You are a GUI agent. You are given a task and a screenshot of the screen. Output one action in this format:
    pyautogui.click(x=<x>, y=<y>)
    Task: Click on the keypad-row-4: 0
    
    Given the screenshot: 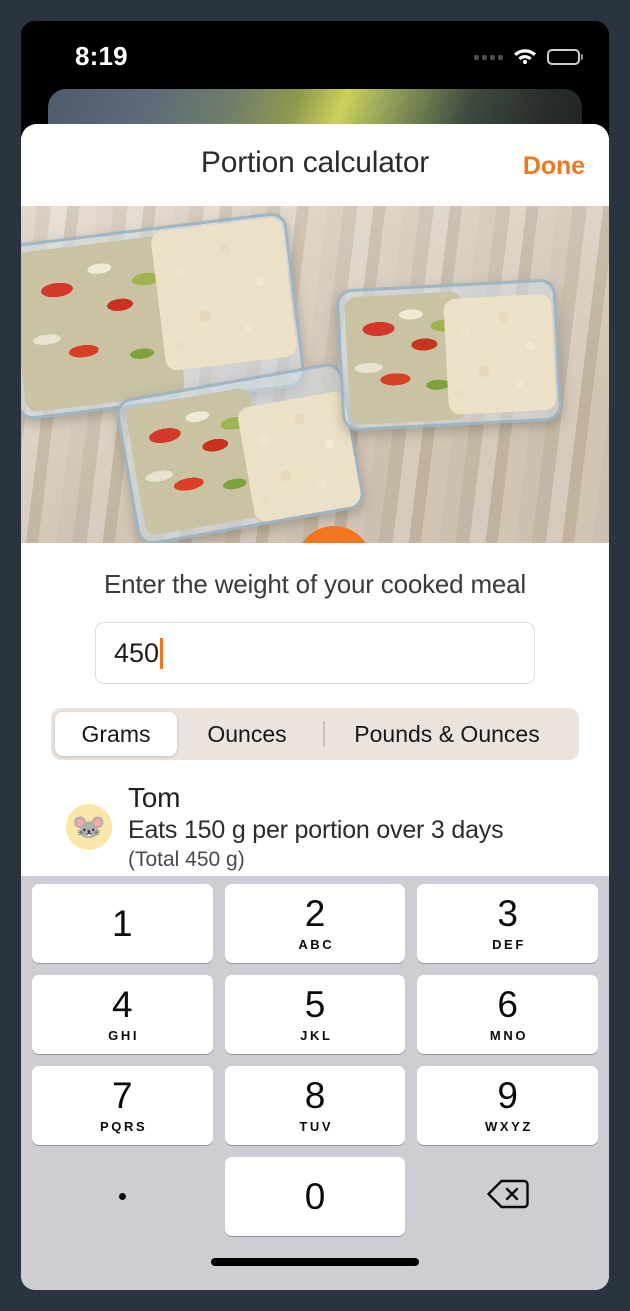 What is the action you would take?
    pyautogui.click(x=315, y=1196)
    